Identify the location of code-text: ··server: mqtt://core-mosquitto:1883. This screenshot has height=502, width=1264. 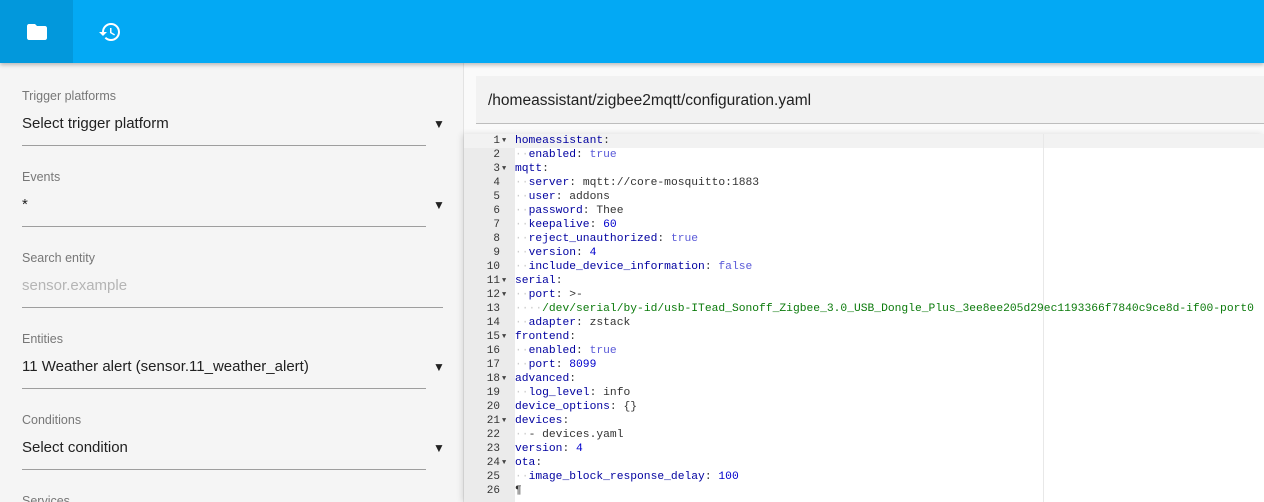
(637, 183).